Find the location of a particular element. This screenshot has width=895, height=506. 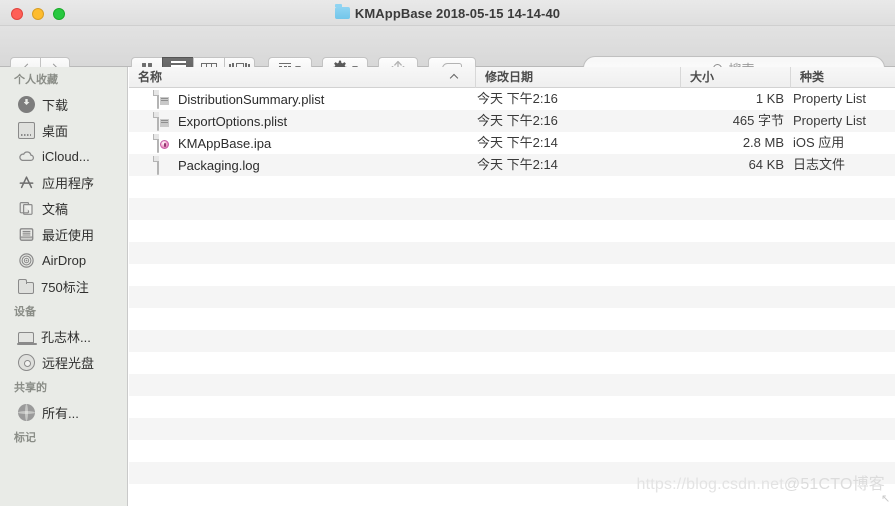

maximize-button is located at coordinates (59, 14).